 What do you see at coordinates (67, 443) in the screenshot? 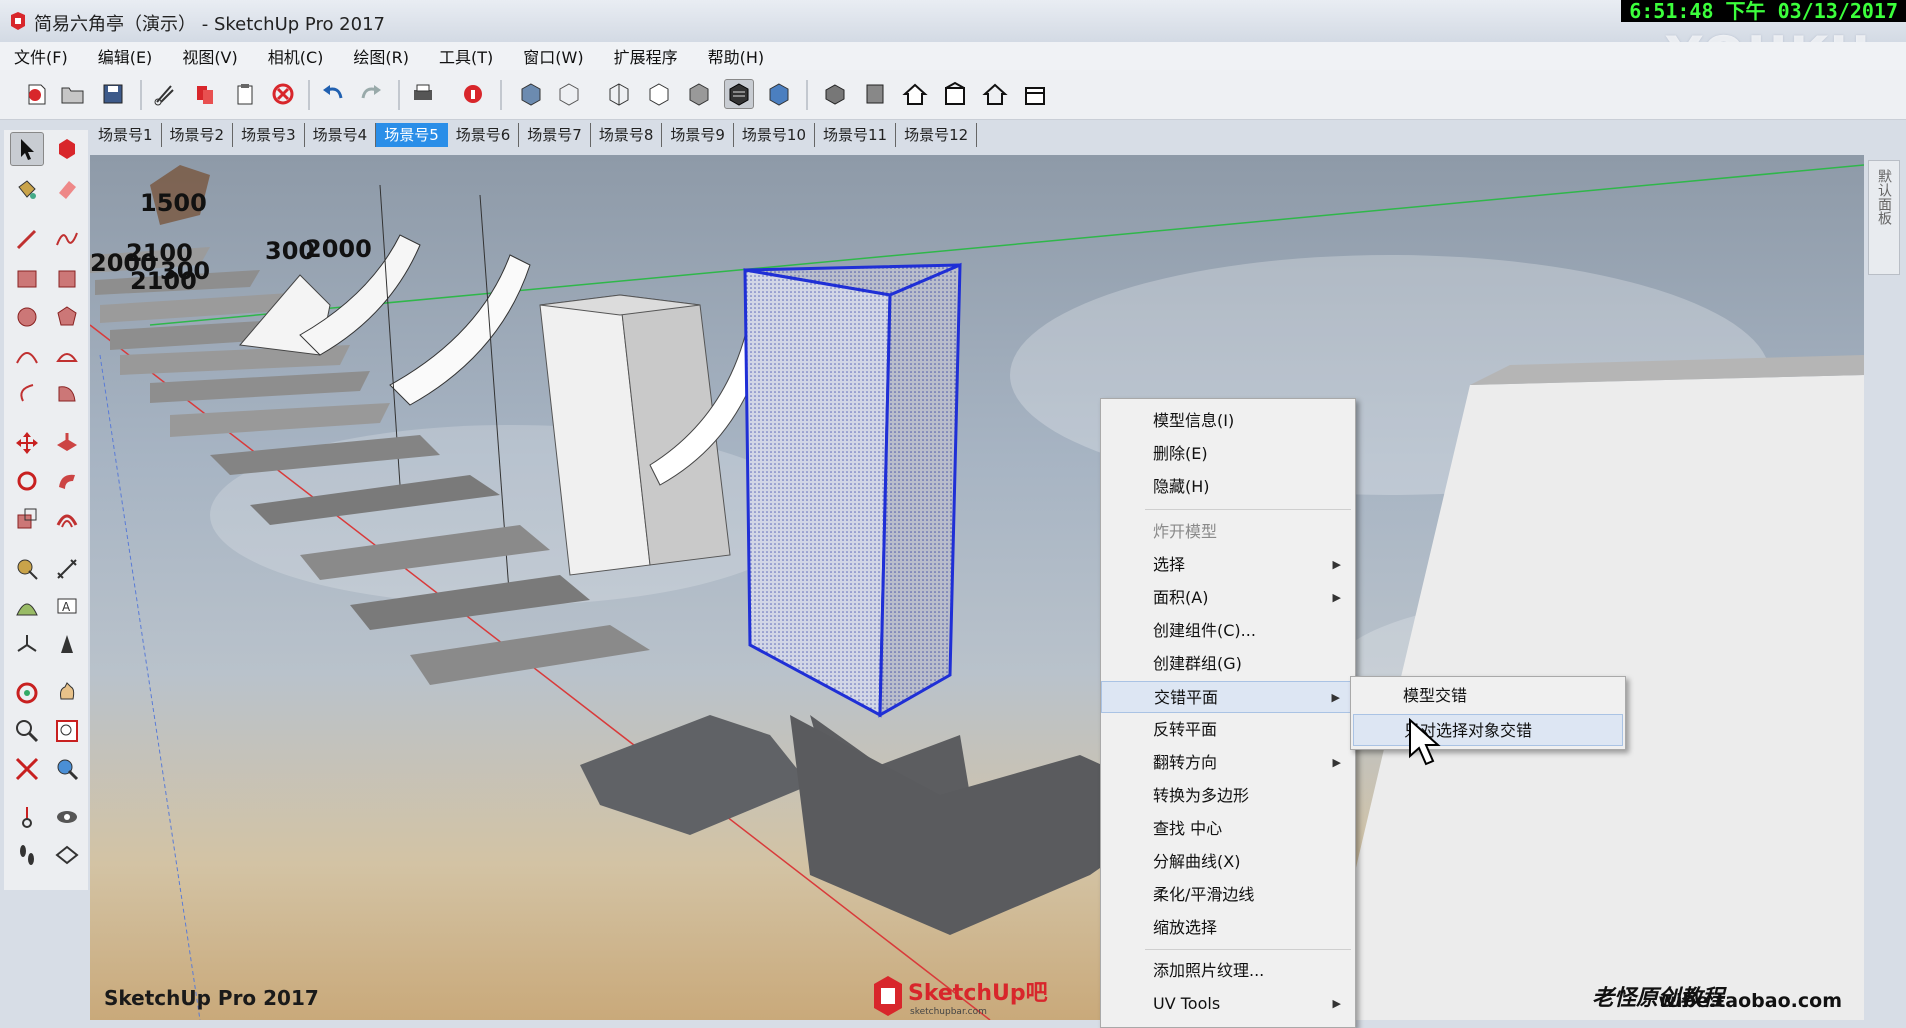
I see `push-pull-icon` at bounding box center [67, 443].